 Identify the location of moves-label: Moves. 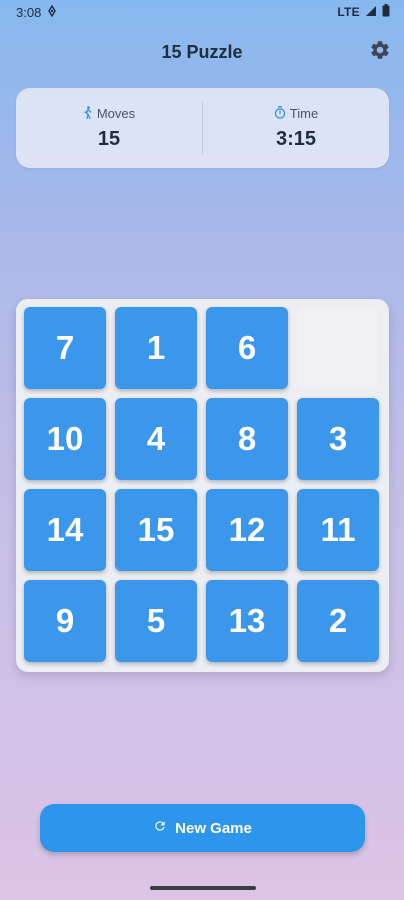
(116, 113).